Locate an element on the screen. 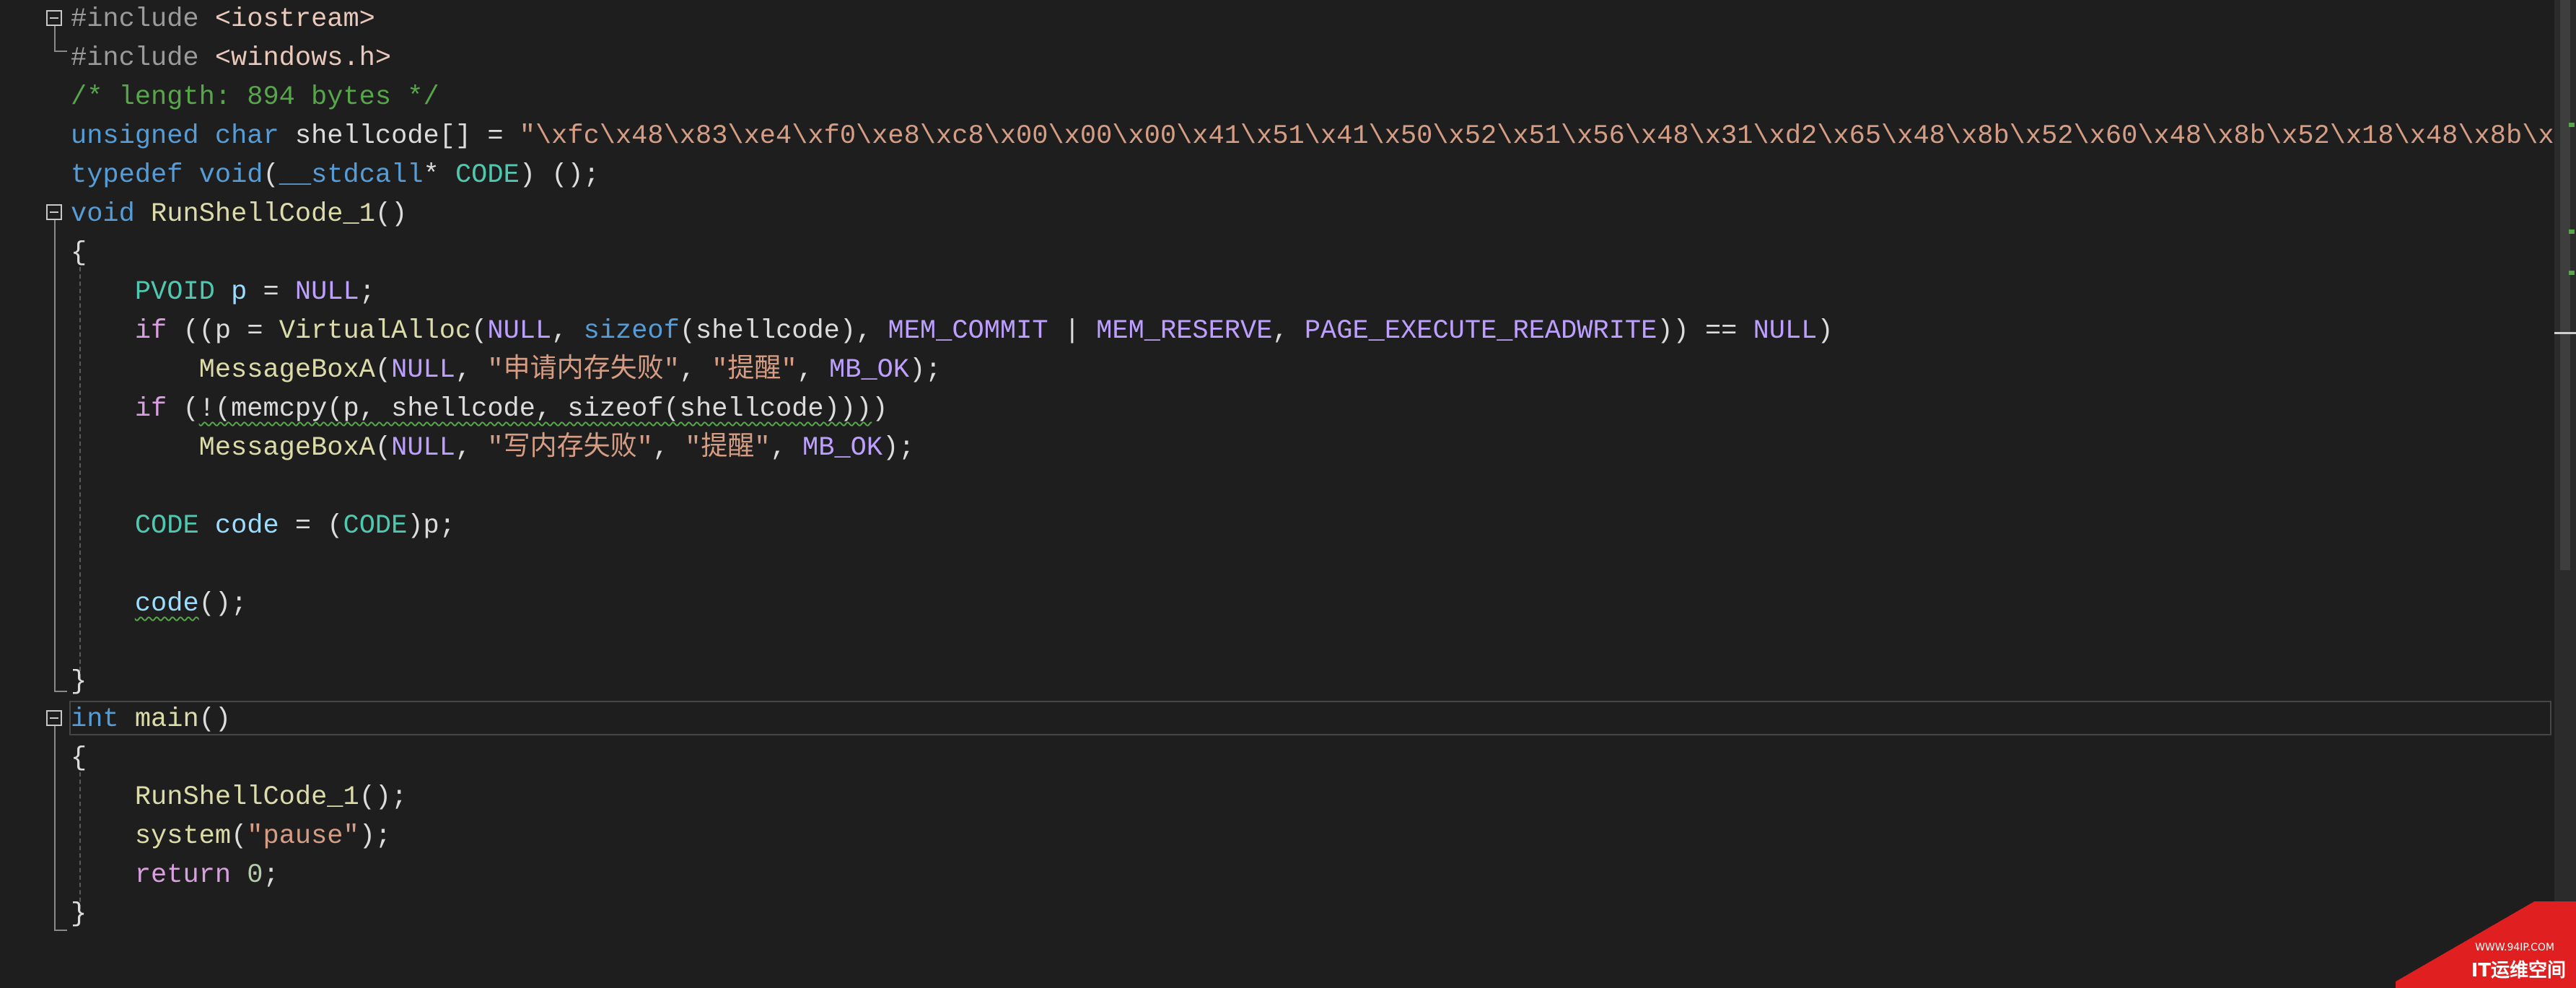  brace: { is located at coordinates (79, 759).